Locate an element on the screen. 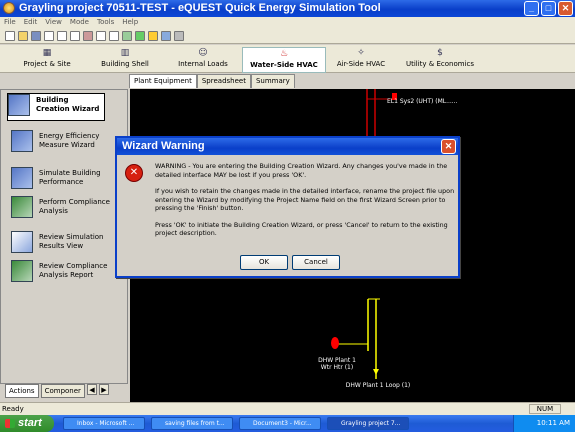  check-icon is located at coordinates (140, 35).